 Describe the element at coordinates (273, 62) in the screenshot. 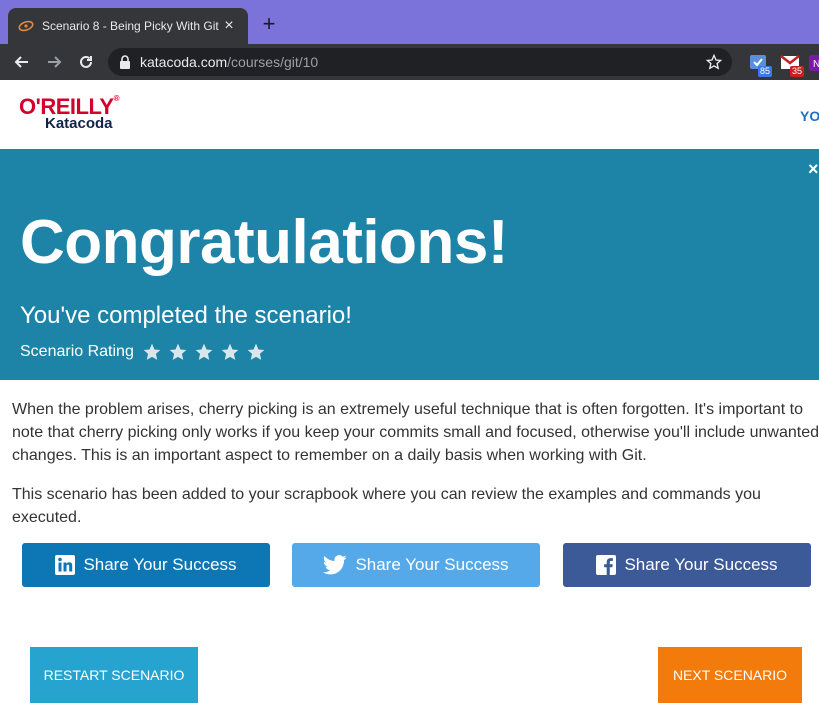

I see `url-path: /courses/git/10` at that location.